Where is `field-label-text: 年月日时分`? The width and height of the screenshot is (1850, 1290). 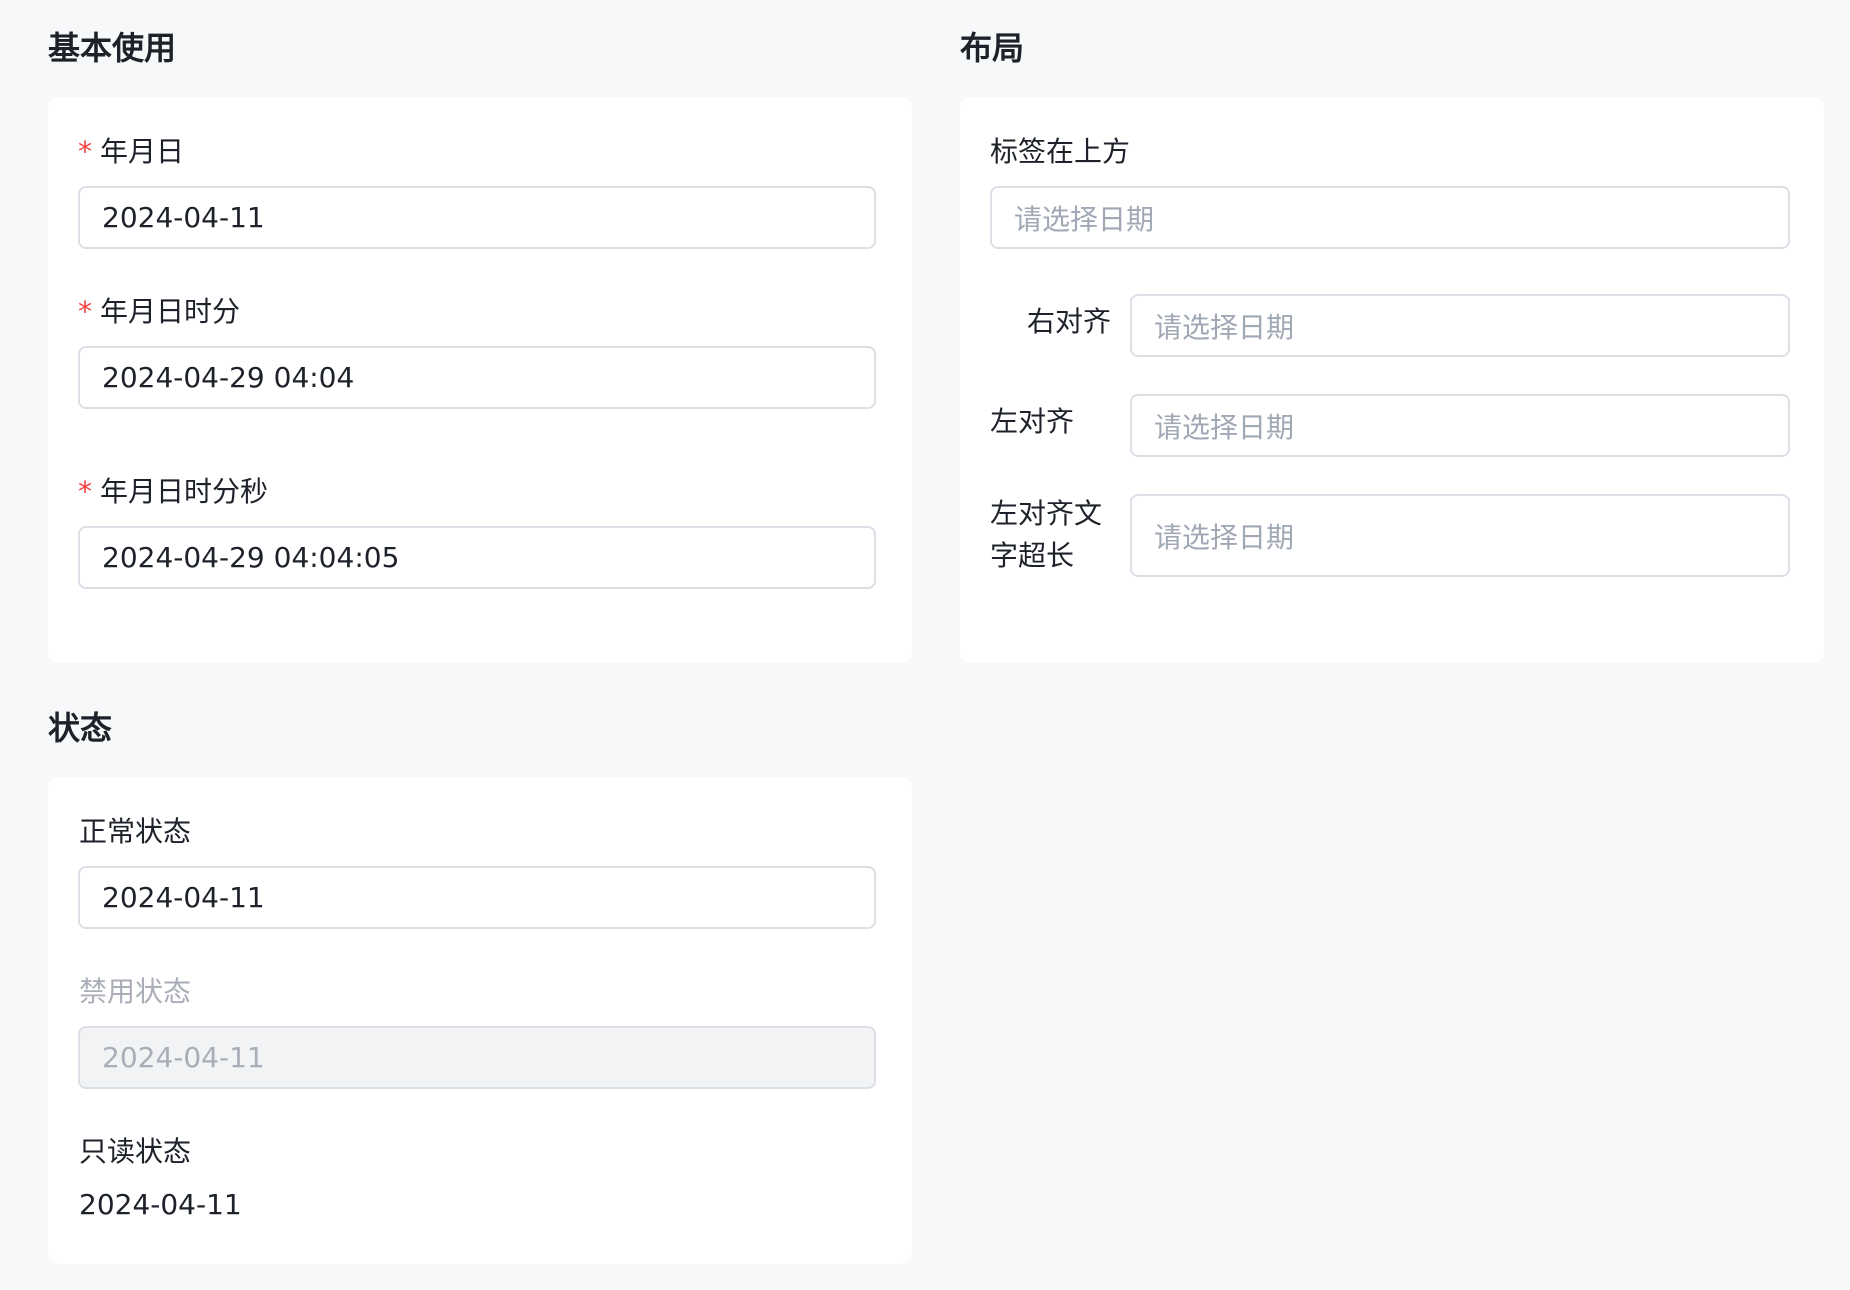
field-label-text: 年月日时分 is located at coordinates (170, 311).